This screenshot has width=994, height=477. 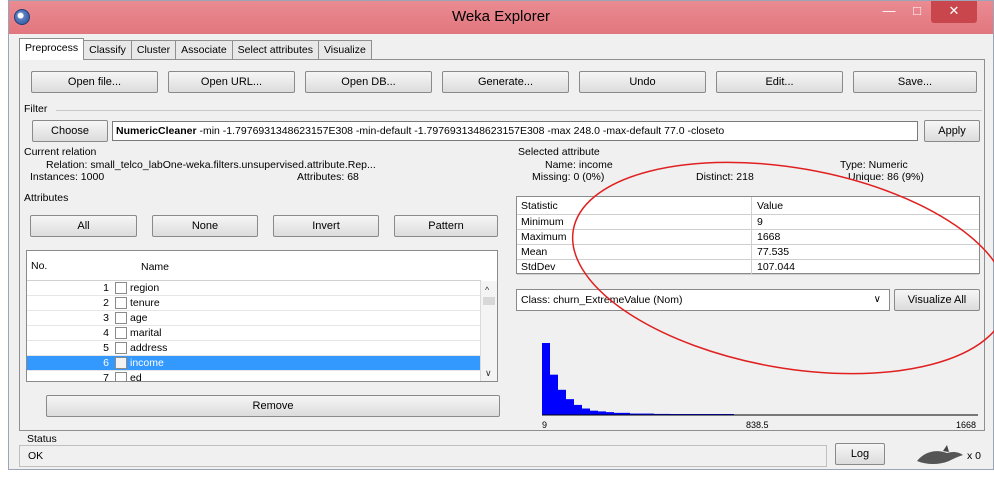 I want to click on choose-filter-button: Choose, so click(x=70, y=131).